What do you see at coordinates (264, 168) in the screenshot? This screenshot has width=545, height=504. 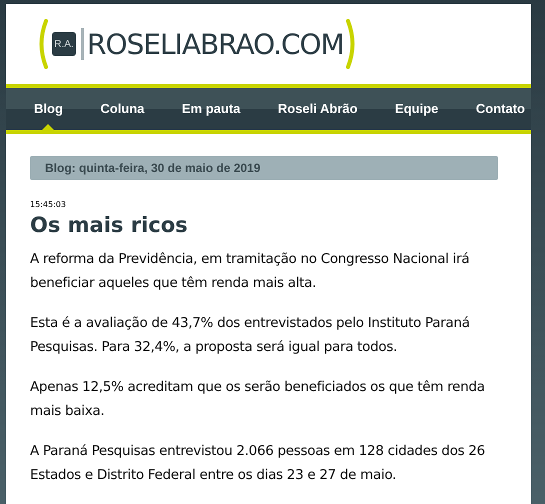 I see `date-banner: Blog: quinta-feira, 30 de maio de 2019` at bounding box center [264, 168].